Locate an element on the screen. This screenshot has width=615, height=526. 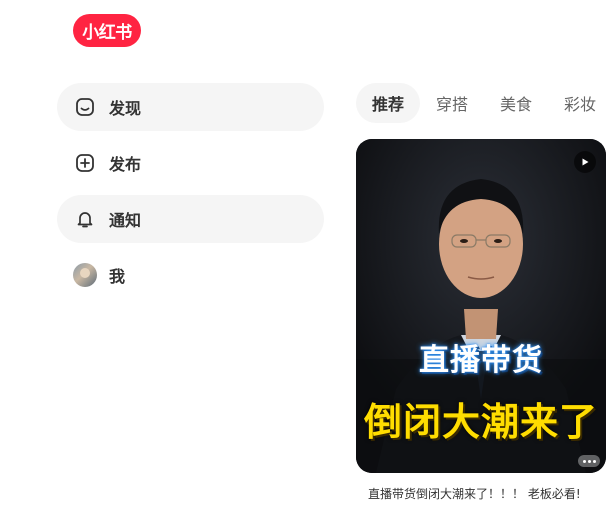
bell-icon is located at coordinates (85, 219).